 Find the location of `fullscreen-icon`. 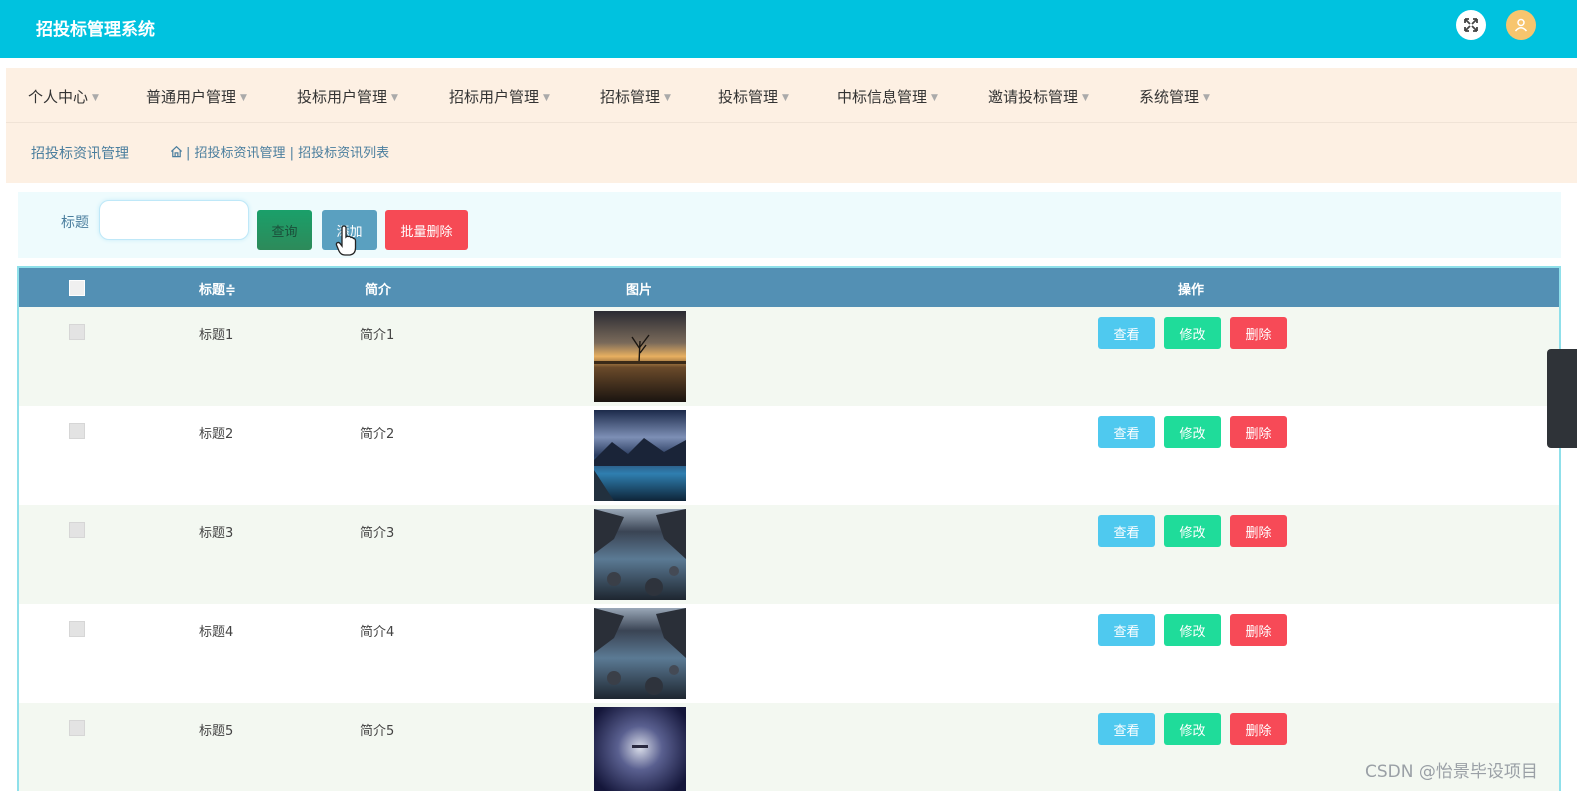

fullscreen-icon is located at coordinates (1471, 25).